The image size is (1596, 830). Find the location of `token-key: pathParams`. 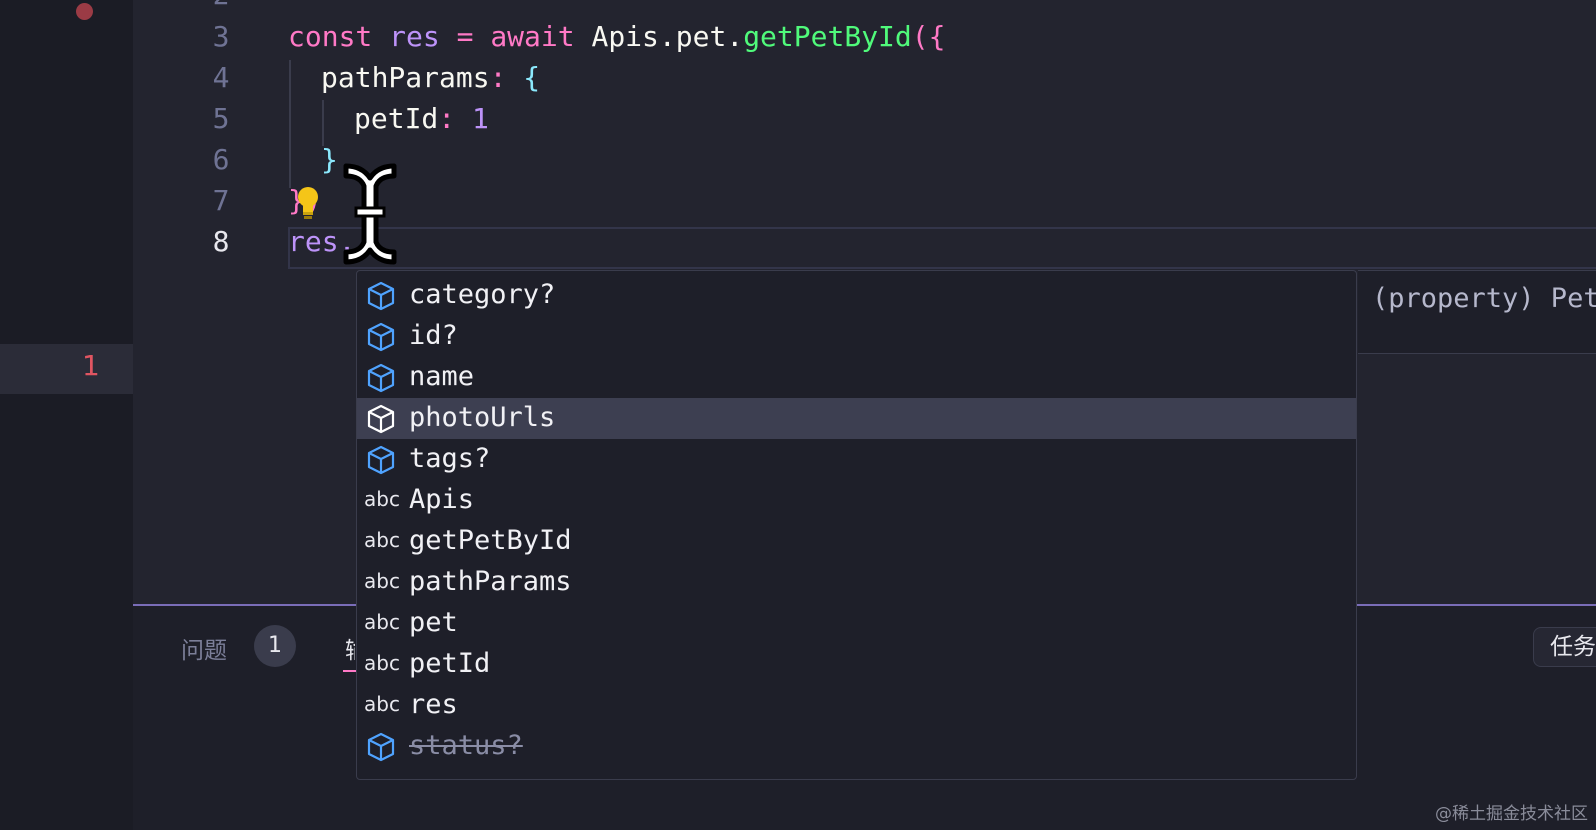

token-key: pathParams is located at coordinates (405, 77).